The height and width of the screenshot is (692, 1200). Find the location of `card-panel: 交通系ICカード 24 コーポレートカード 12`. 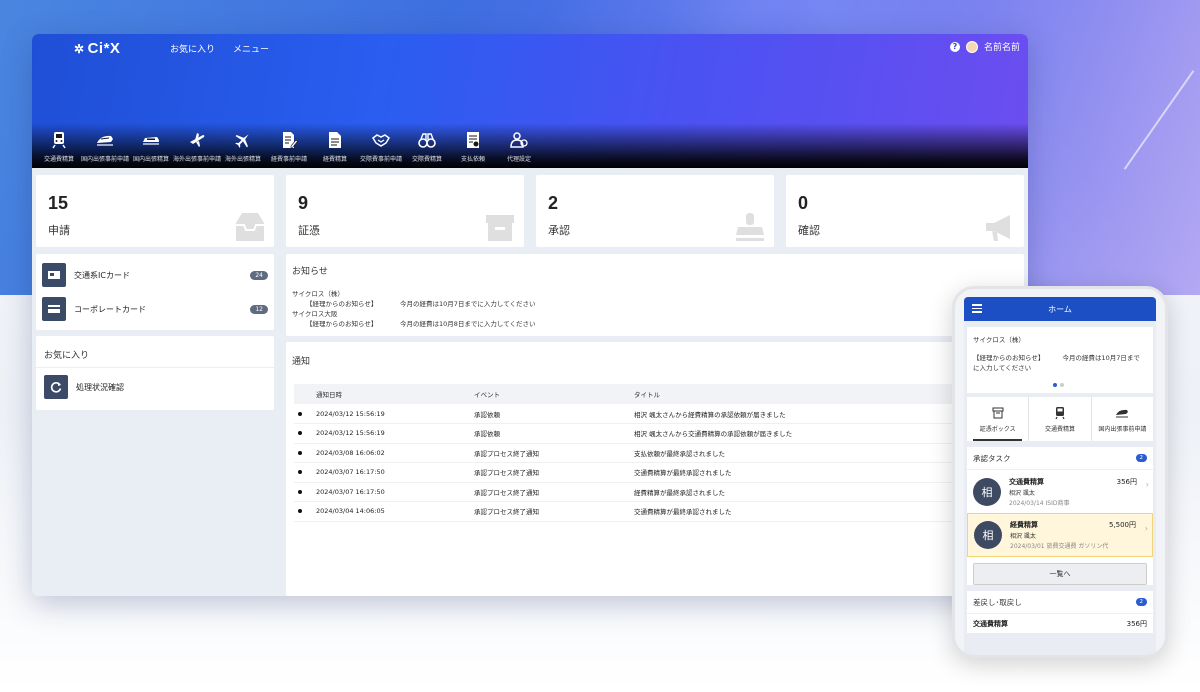

card-panel: 交通系ICカード 24 コーポレートカード 12 is located at coordinates (155, 292).